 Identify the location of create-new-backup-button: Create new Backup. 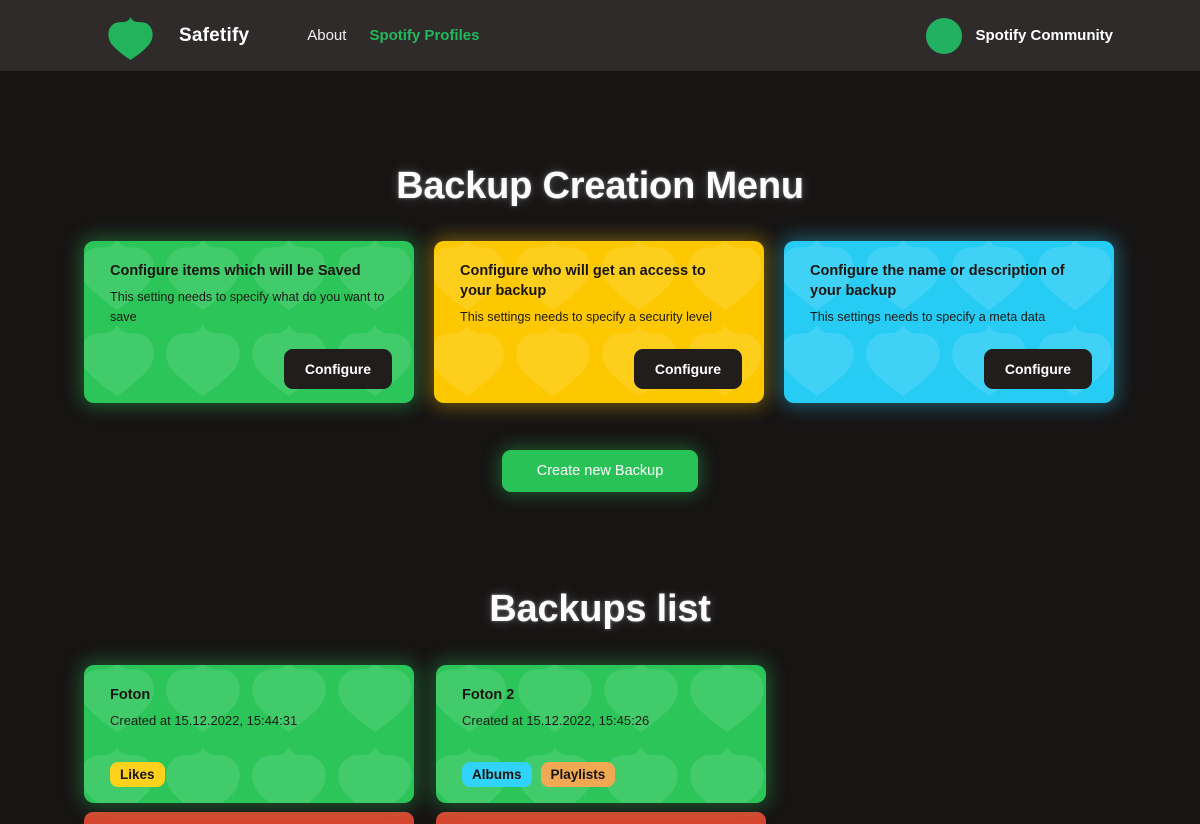
(600, 471).